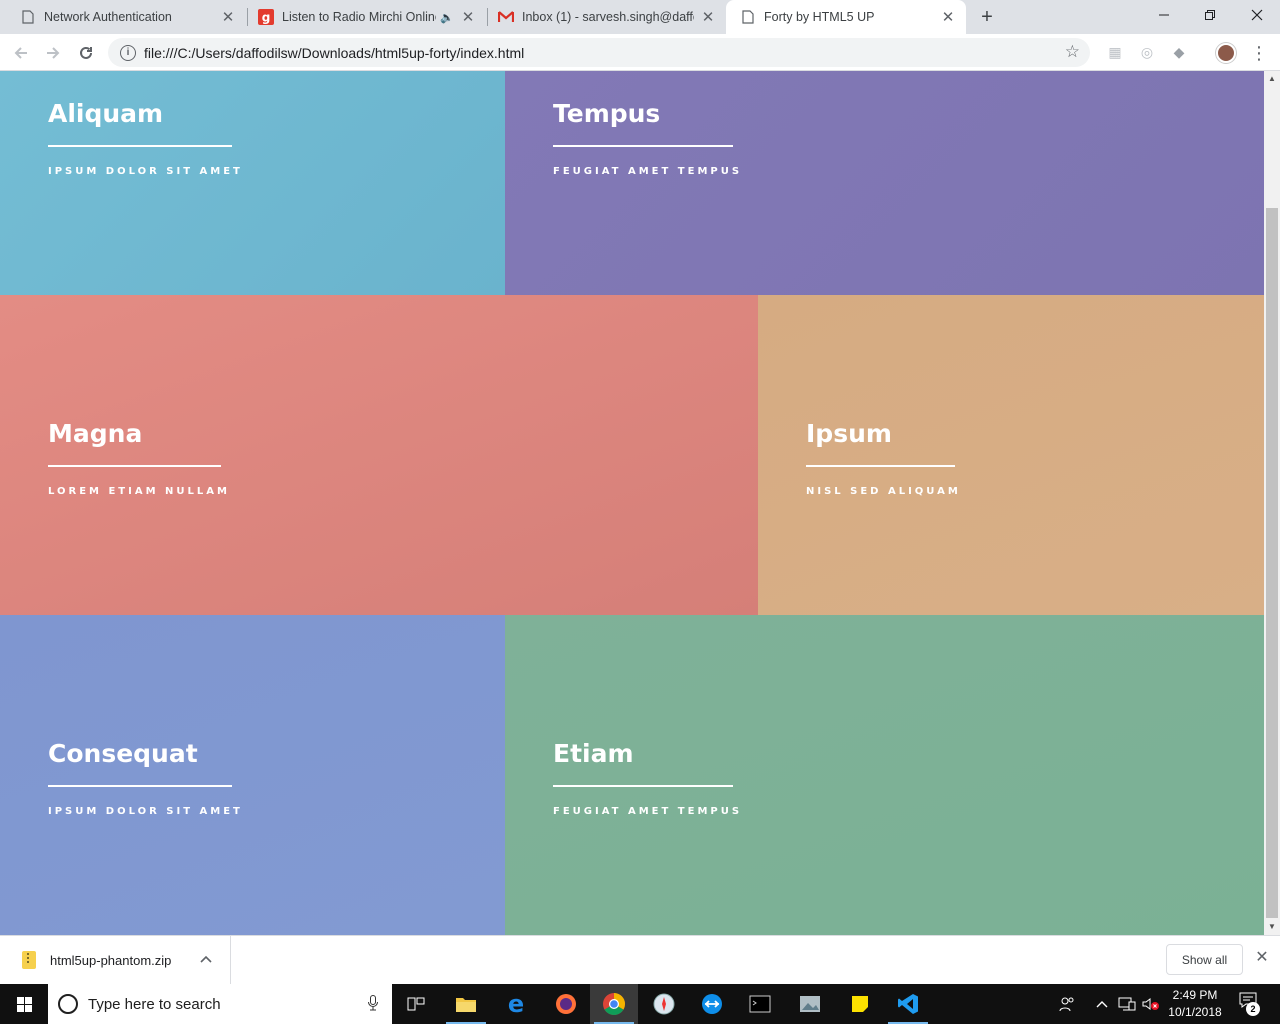 The image size is (1280, 1024). Describe the element at coordinates (154, 1004) in the screenshot. I see `search-placeholder: Type here to search` at that location.